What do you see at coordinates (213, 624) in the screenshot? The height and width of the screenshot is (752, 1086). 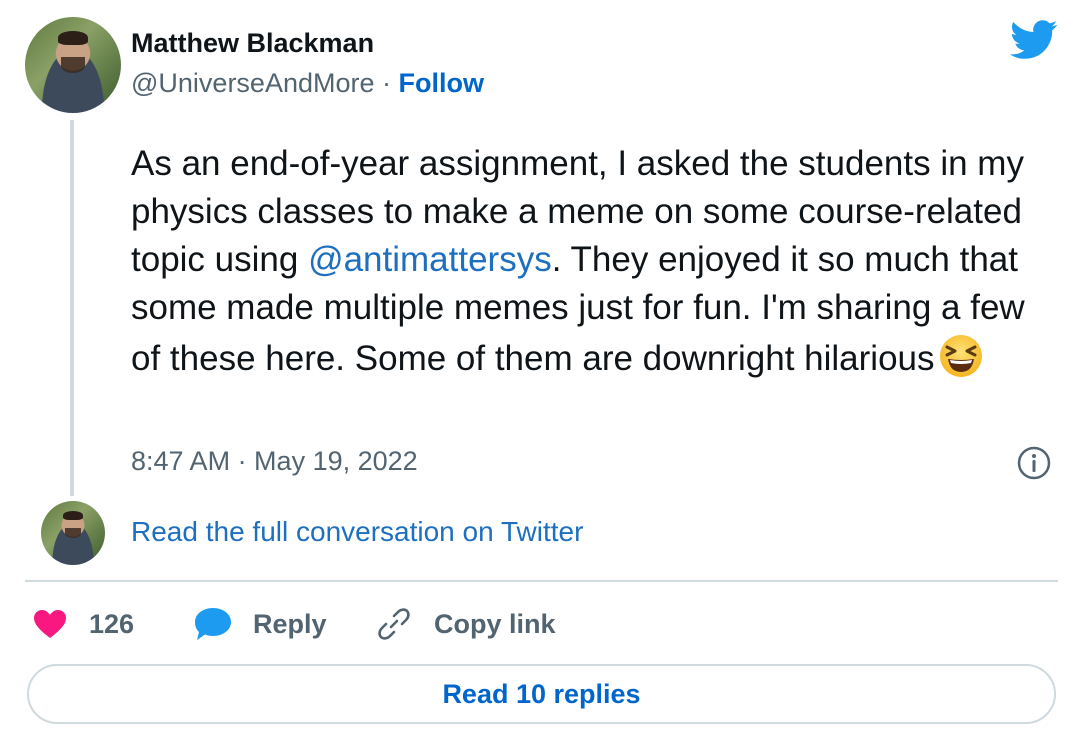 I see `speech-bubble-icon` at bounding box center [213, 624].